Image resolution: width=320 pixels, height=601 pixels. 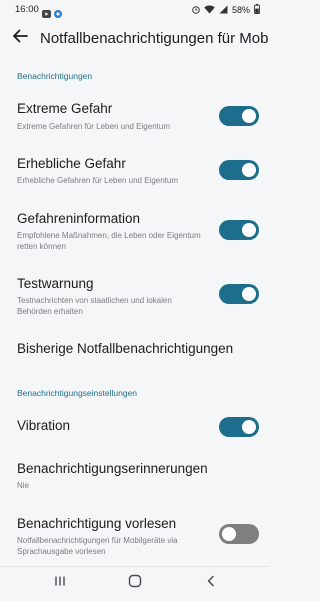 I want to click on setting-alert-reminder: Benachrichtigungserinnerungen Nie, so click(x=135, y=476).